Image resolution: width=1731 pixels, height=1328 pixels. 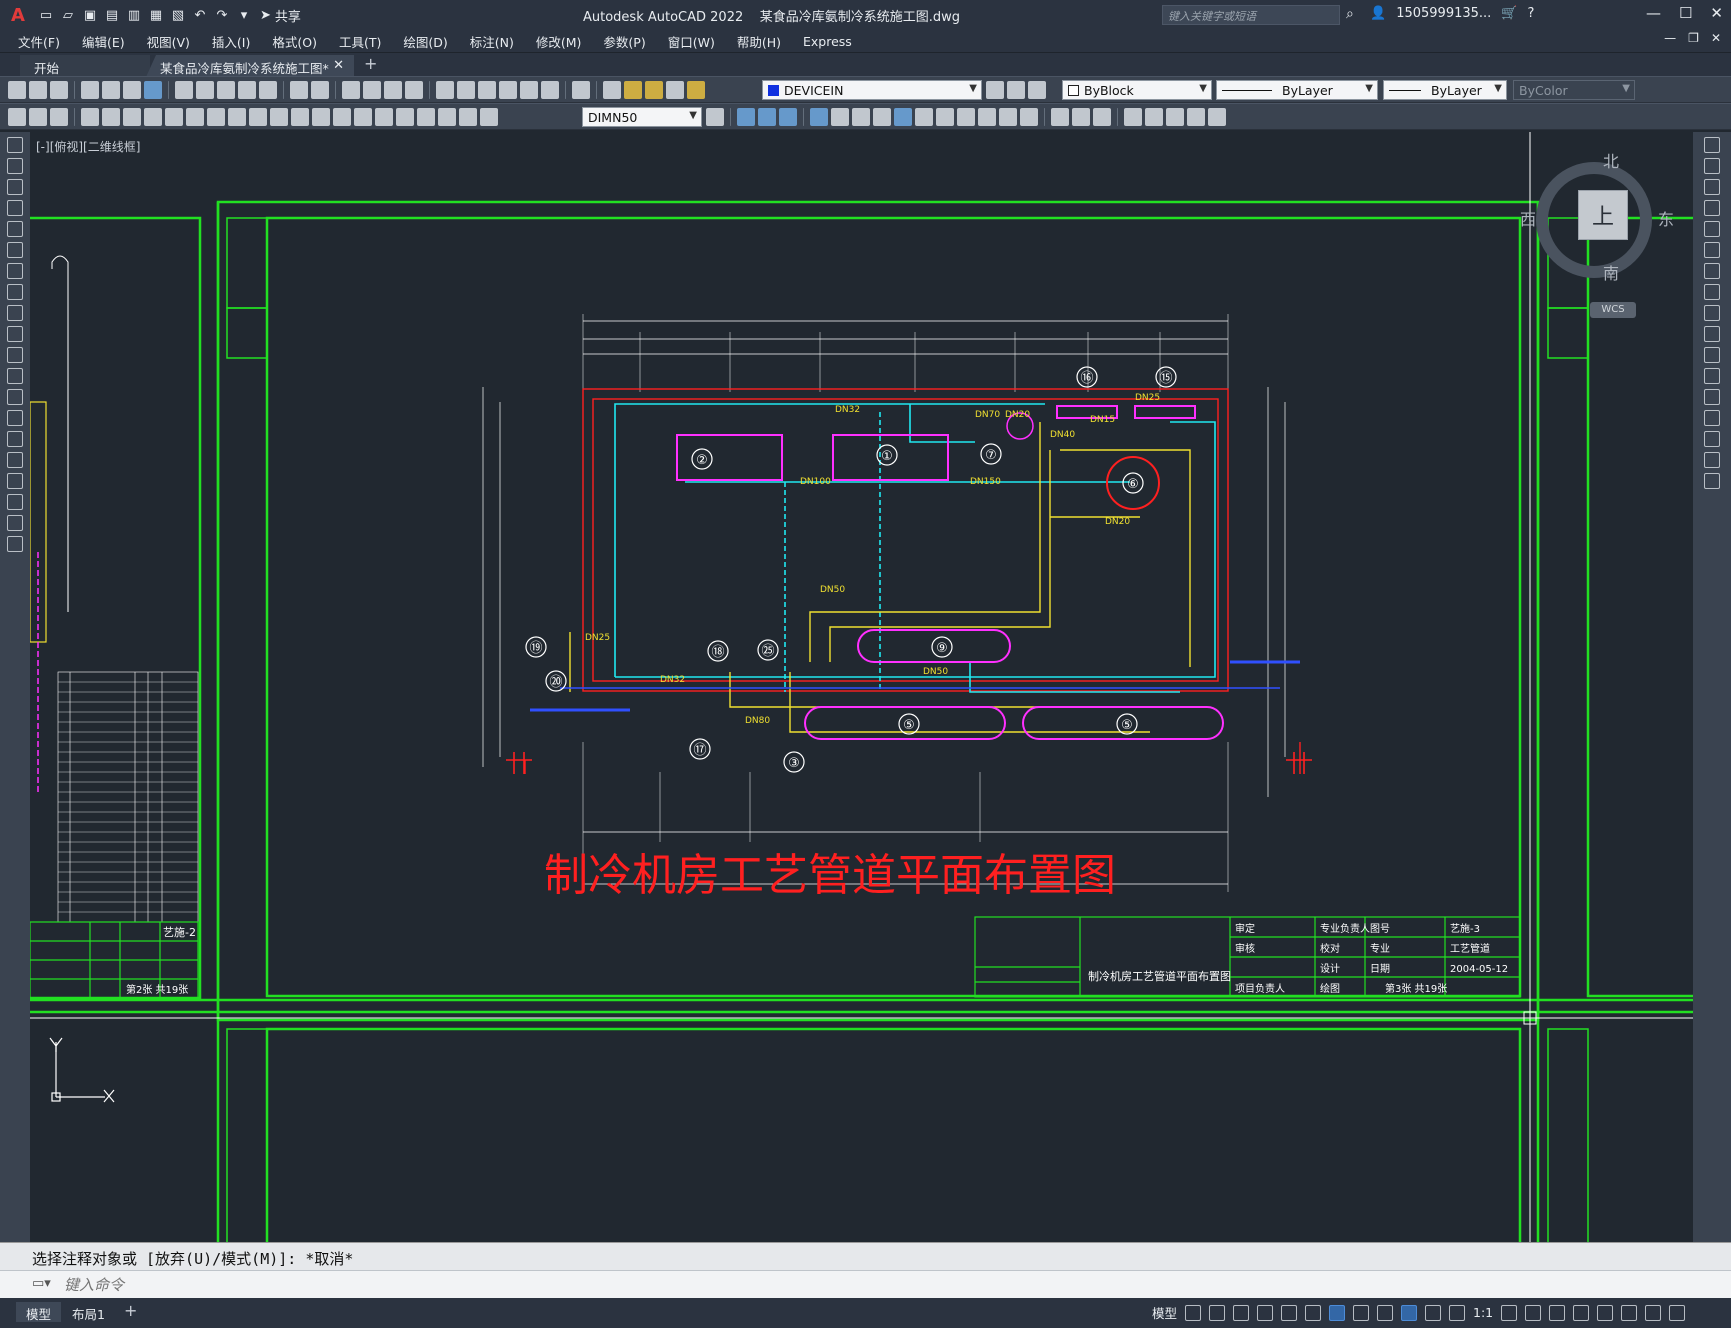 I want to click on join-icon, so click(x=987, y=117).